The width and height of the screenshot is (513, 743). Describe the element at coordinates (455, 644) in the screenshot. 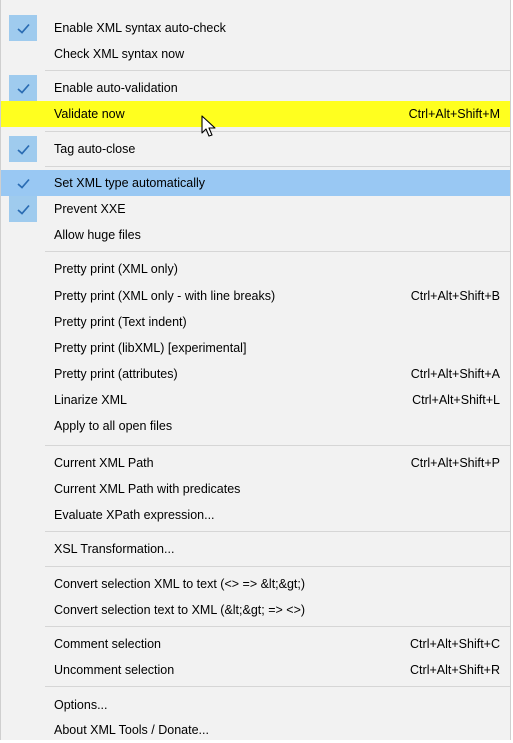

I see `menu-item-shortcut: Ctrl+Alt+Shift+C` at that location.